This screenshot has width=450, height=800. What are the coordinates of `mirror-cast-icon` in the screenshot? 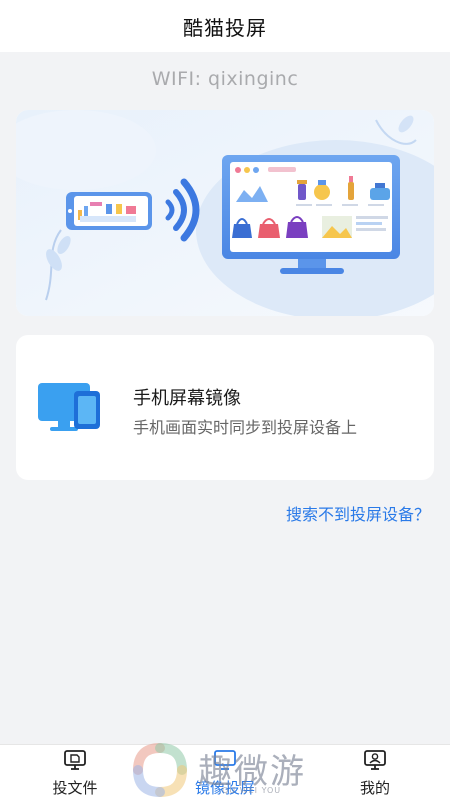 It's located at (225, 760).